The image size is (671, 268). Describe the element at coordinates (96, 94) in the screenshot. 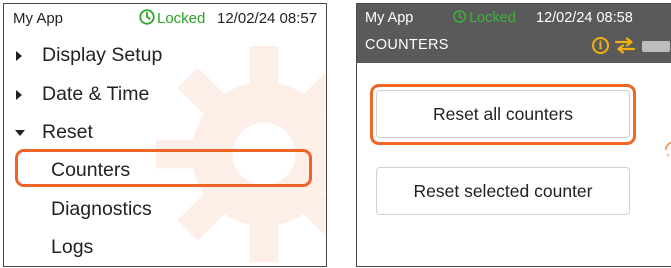

I see `menu-item-label: Date & Time` at that location.